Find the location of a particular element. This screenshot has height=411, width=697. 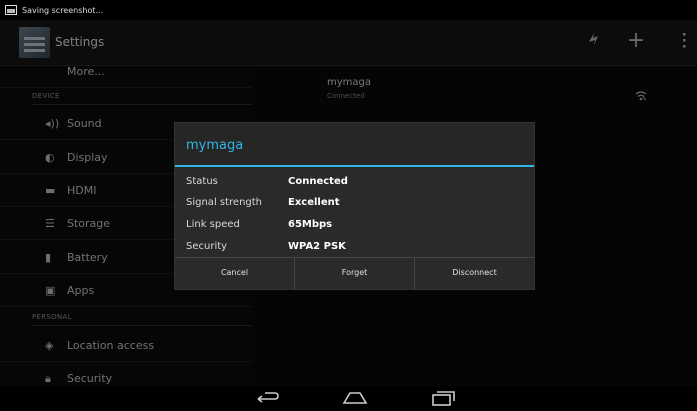

navigation-bar is located at coordinates (348, 398).